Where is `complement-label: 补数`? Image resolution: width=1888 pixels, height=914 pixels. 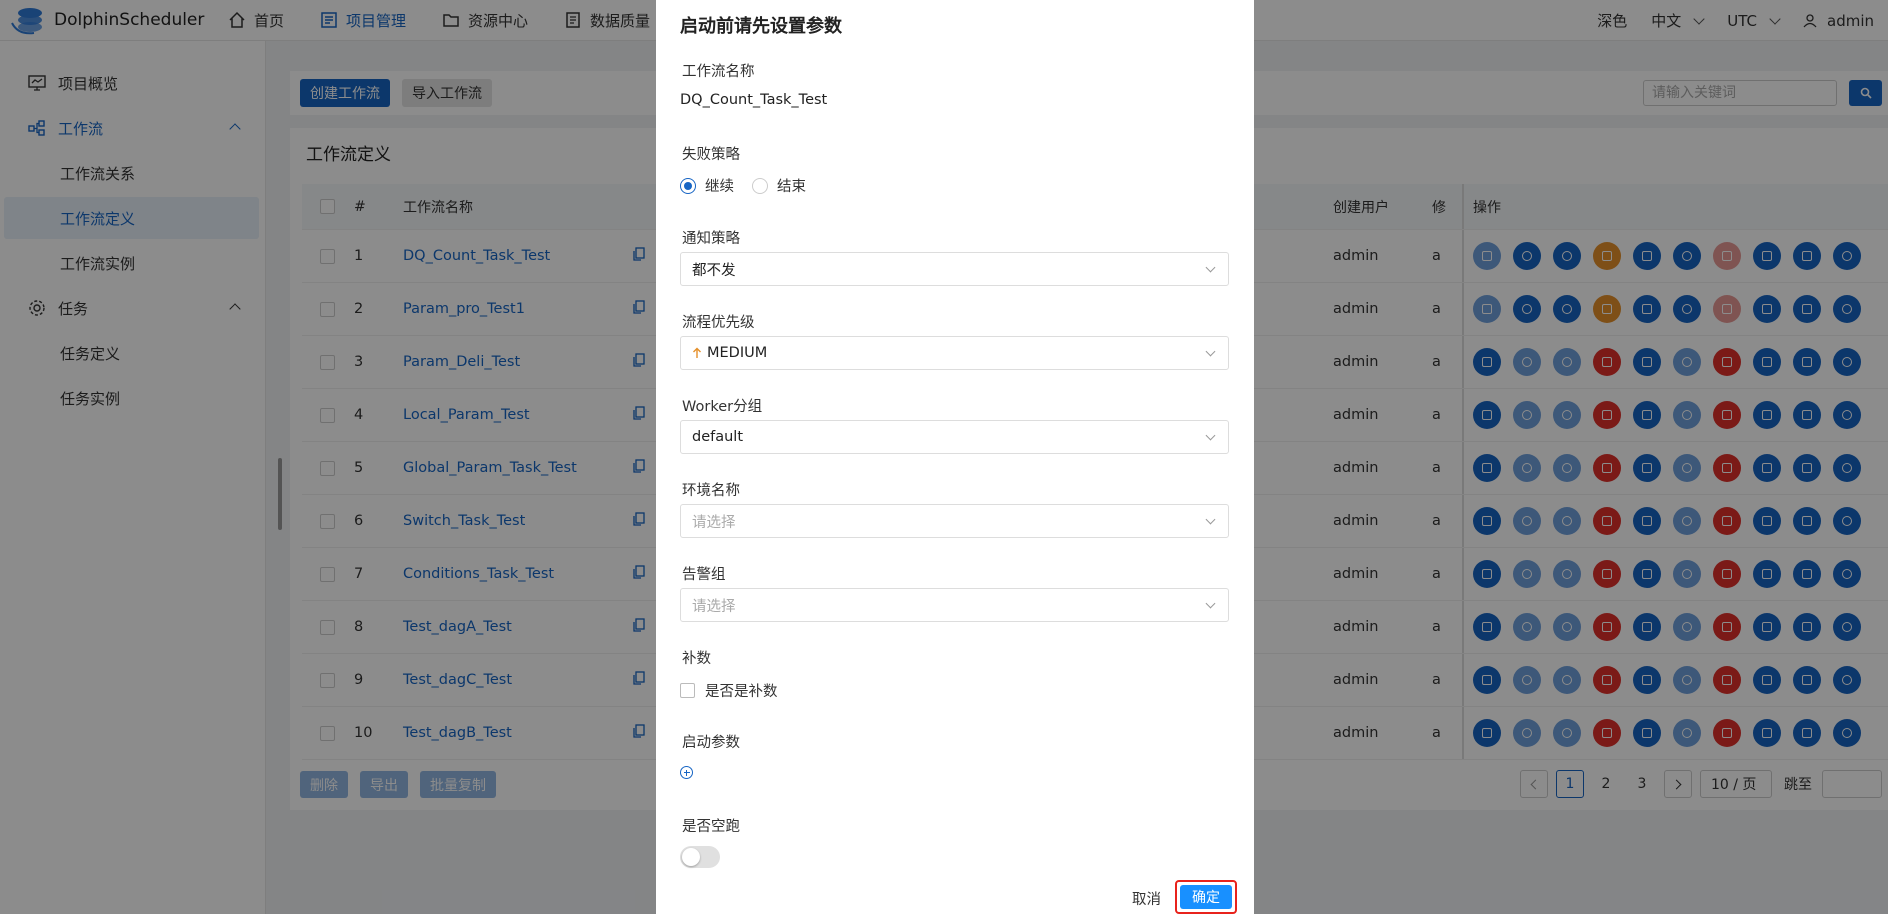 complement-label: 补数 is located at coordinates (696, 659).